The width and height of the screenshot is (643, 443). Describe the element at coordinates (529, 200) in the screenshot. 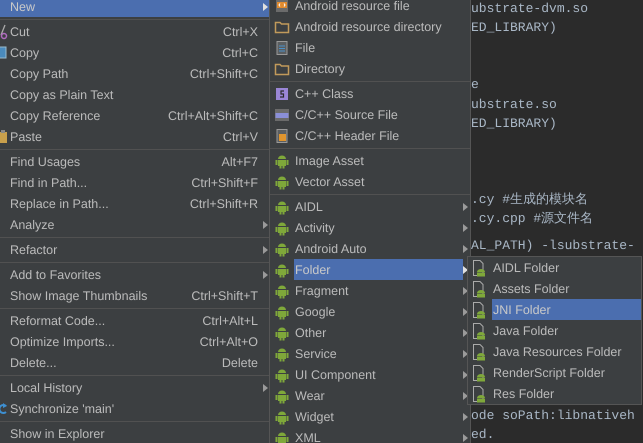

I see `code-line: .cy #生成的模块名` at that location.